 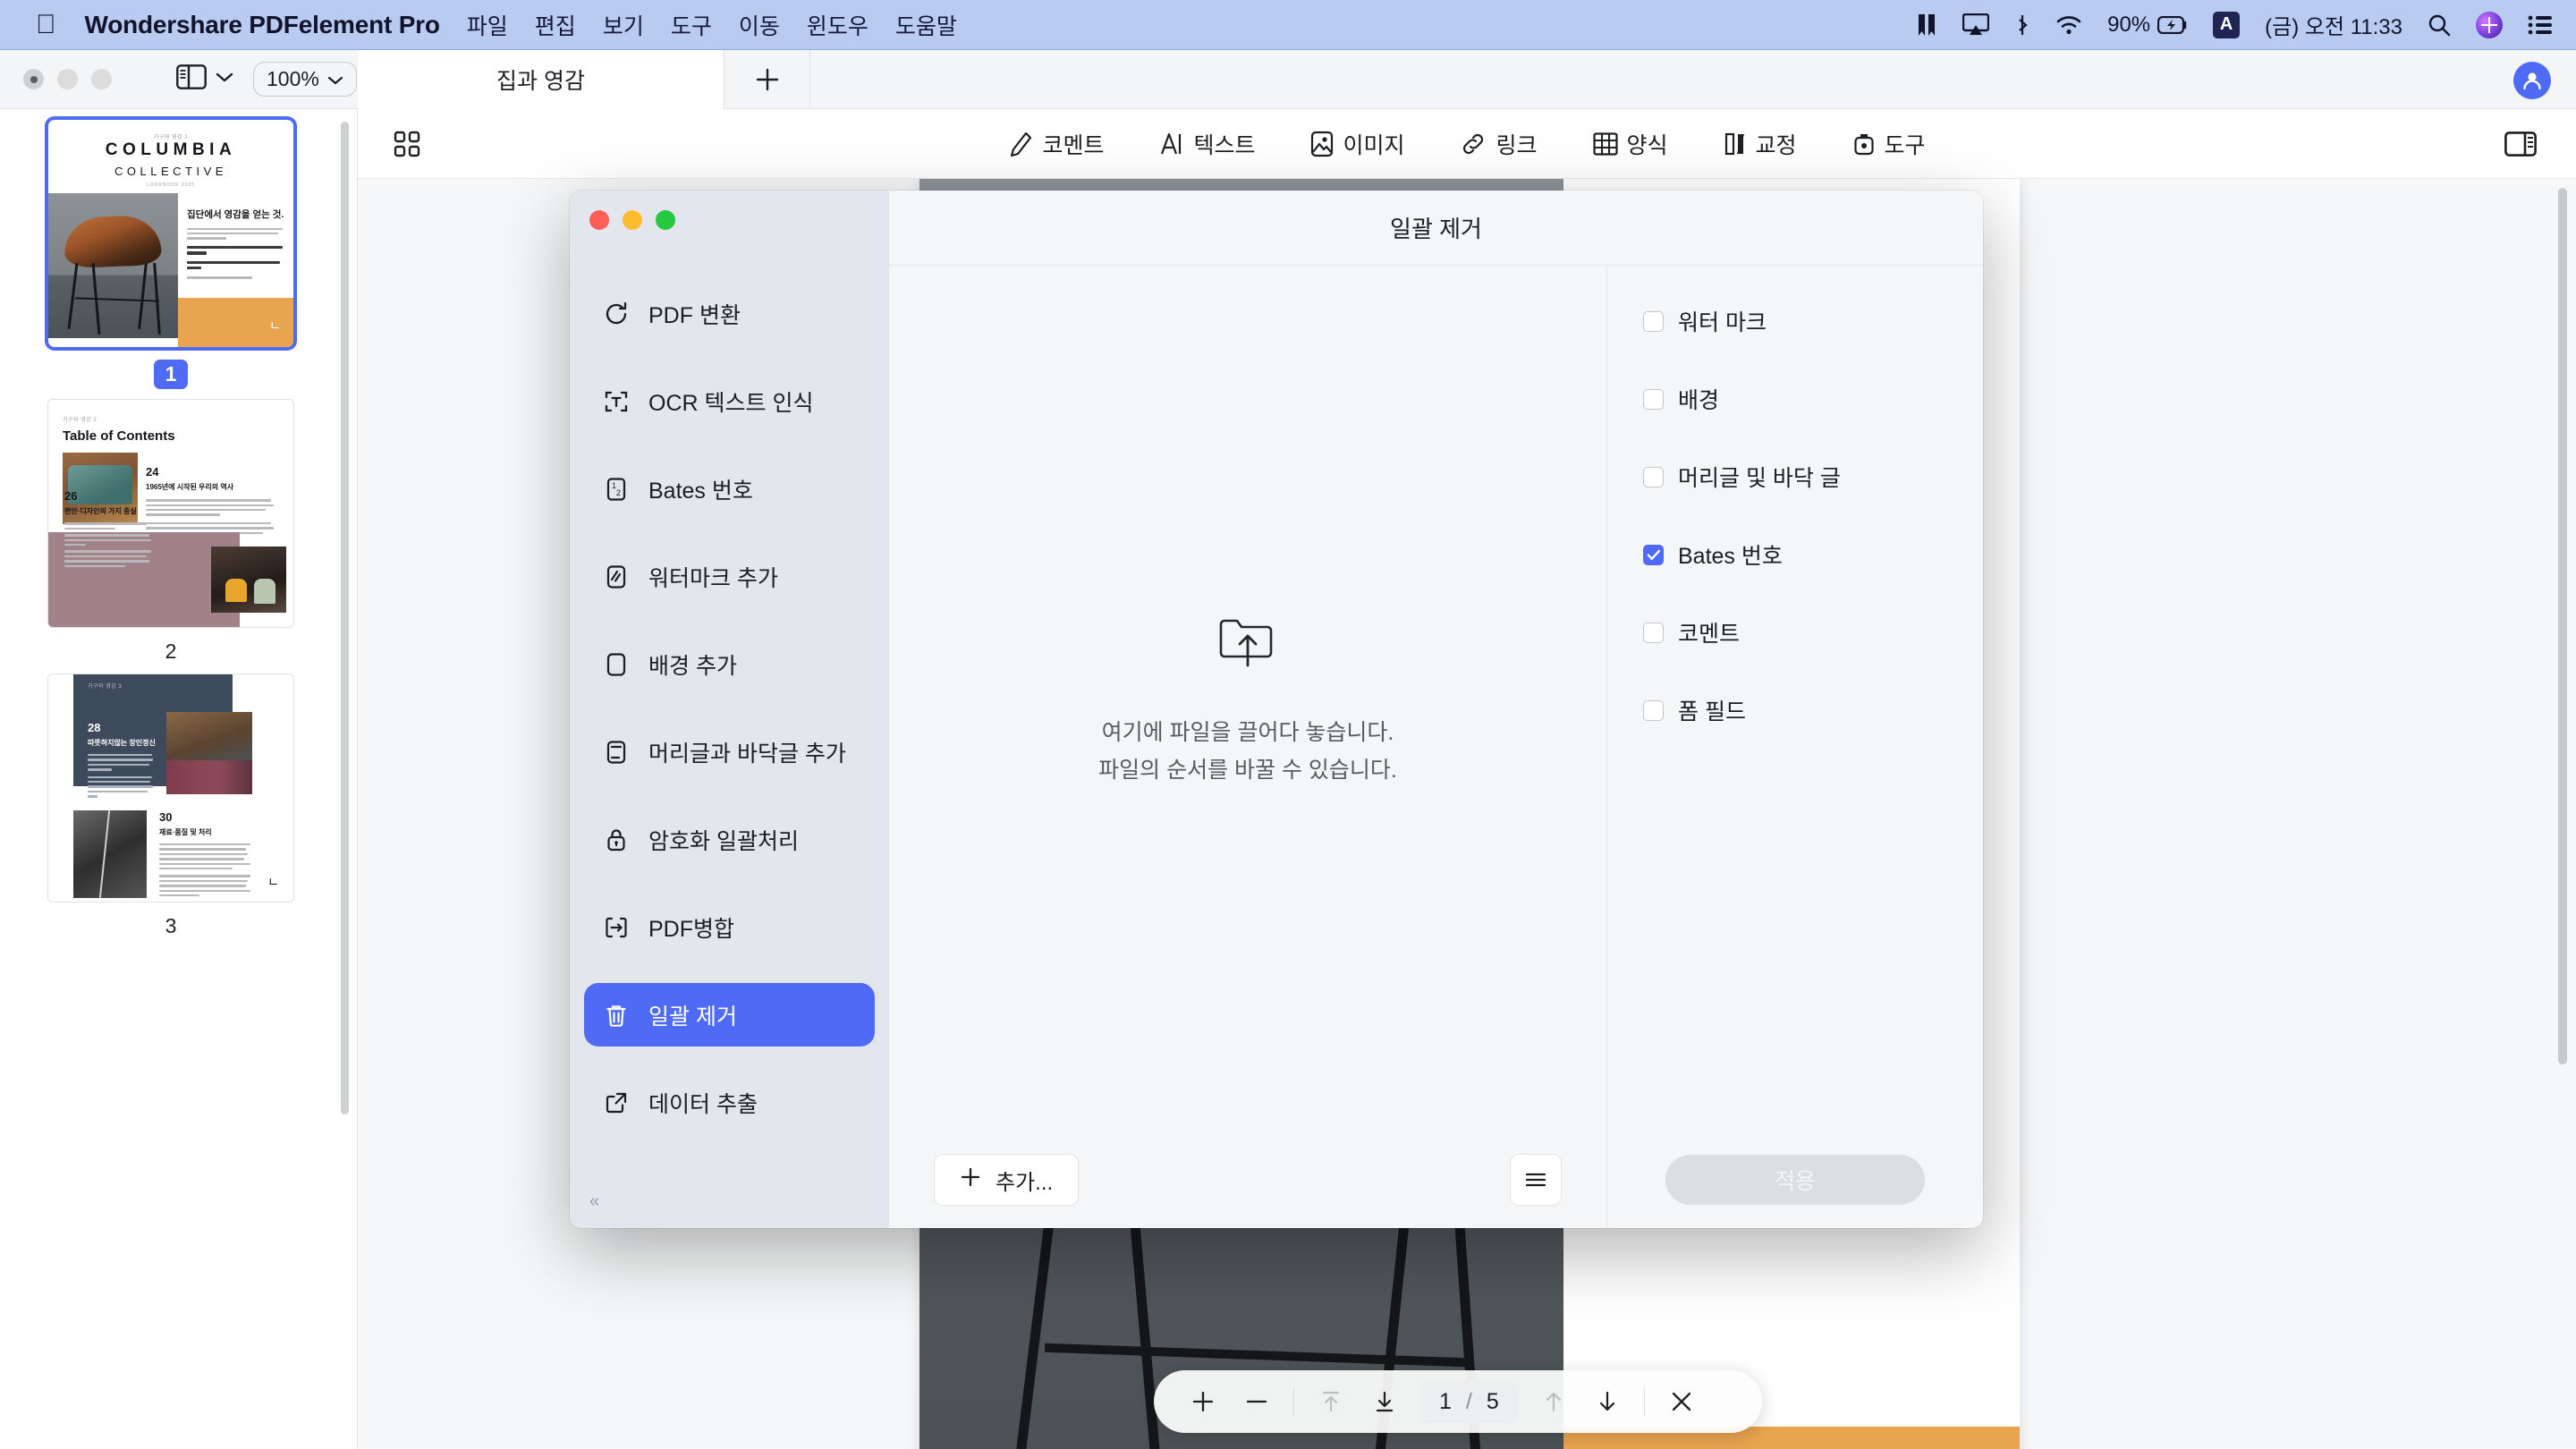 I want to click on search-icon, so click(x=2439, y=25).